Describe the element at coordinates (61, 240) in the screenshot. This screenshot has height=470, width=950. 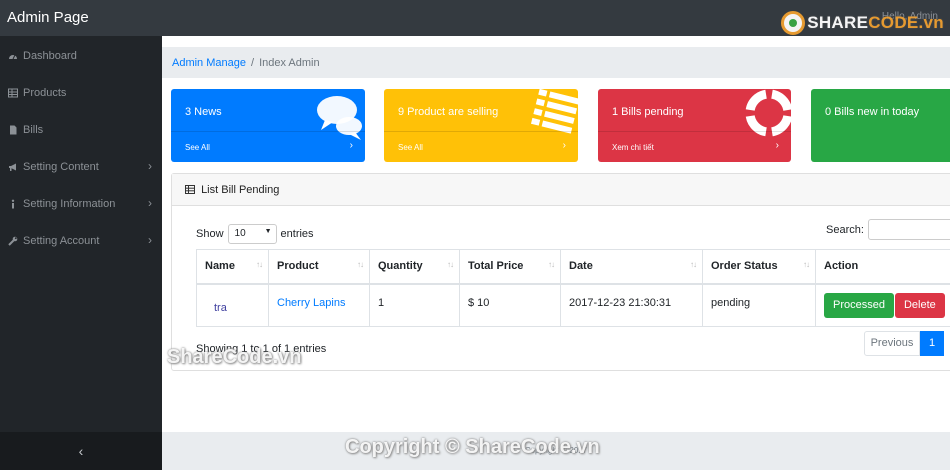
I see `sidebar-item-label: Setting Account` at that location.